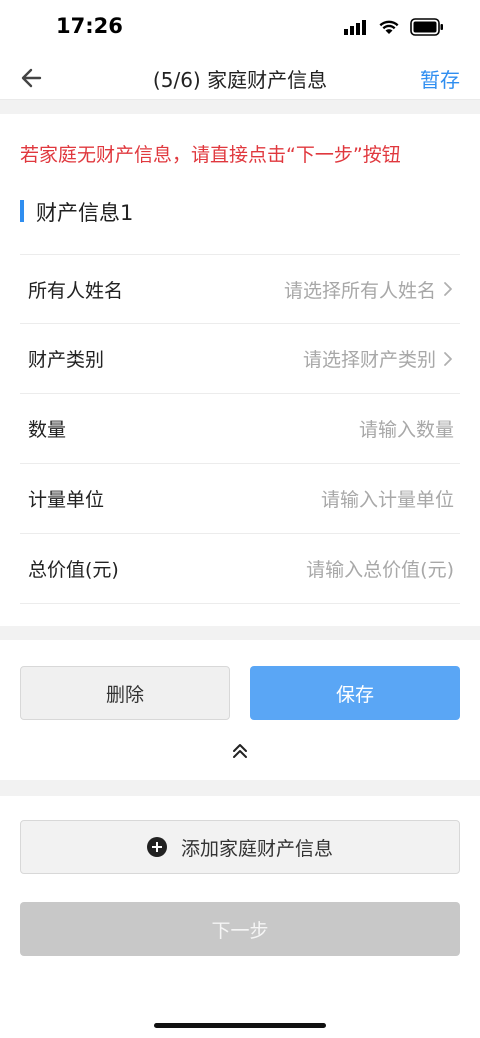  What do you see at coordinates (47, 430) in the screenshot?
I see `quantity-label: 数量` at bounding box center [47, 430].